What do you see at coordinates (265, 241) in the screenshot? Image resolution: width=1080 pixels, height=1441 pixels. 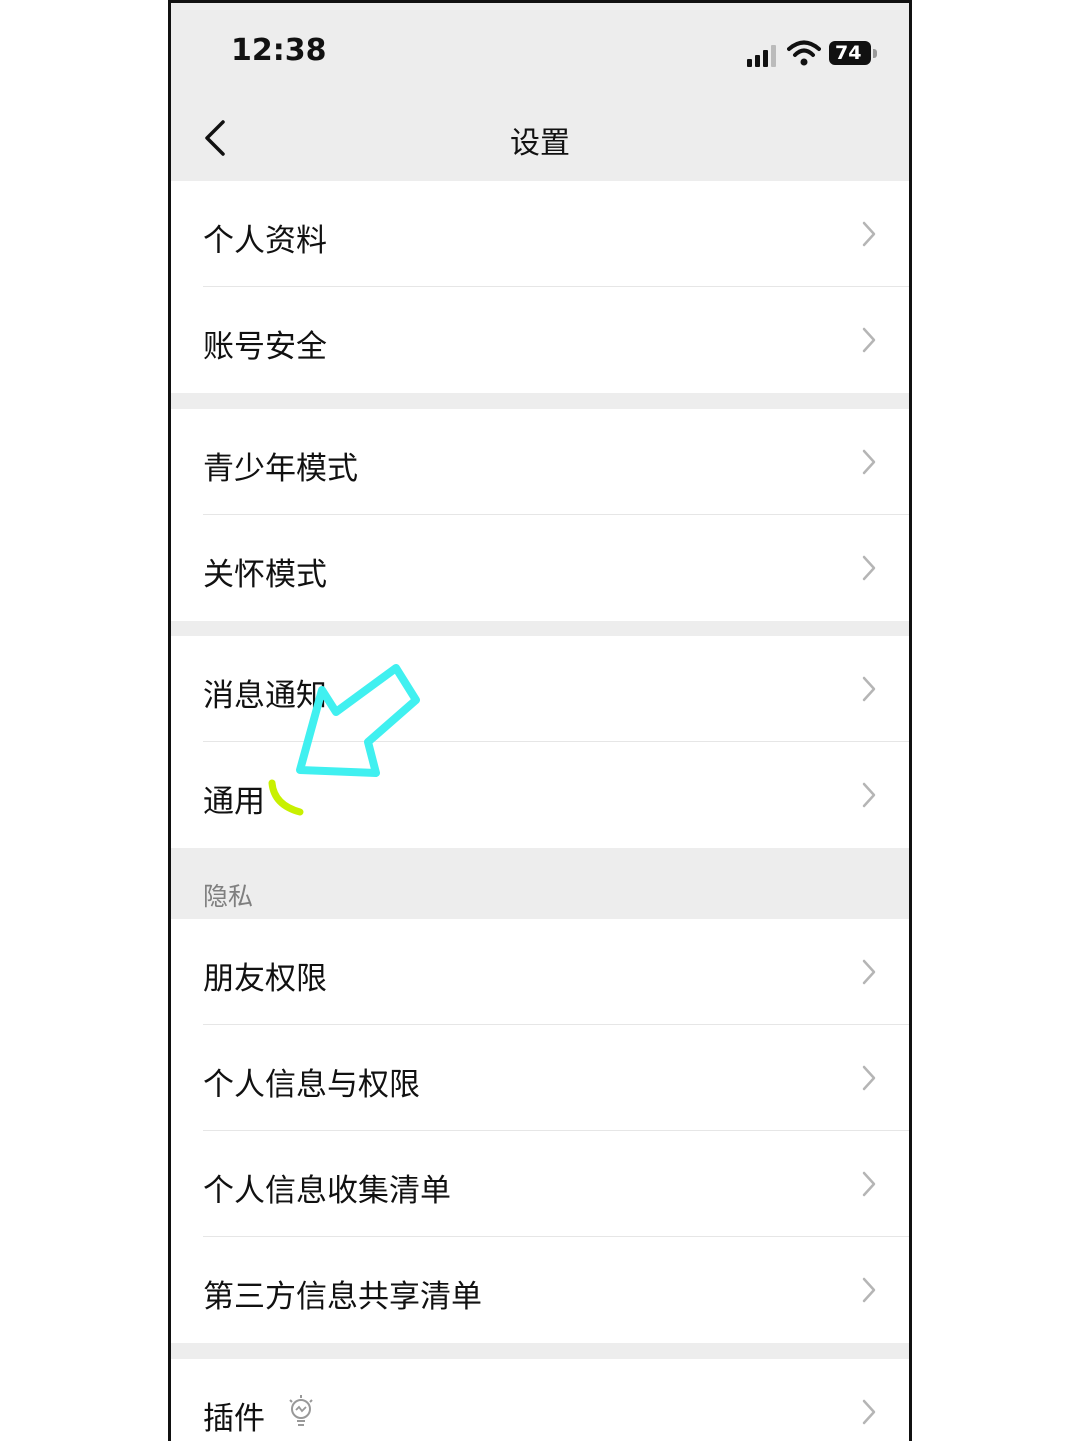 I see `settings-item-label: 个人资料` at bounding box center [265, 241].